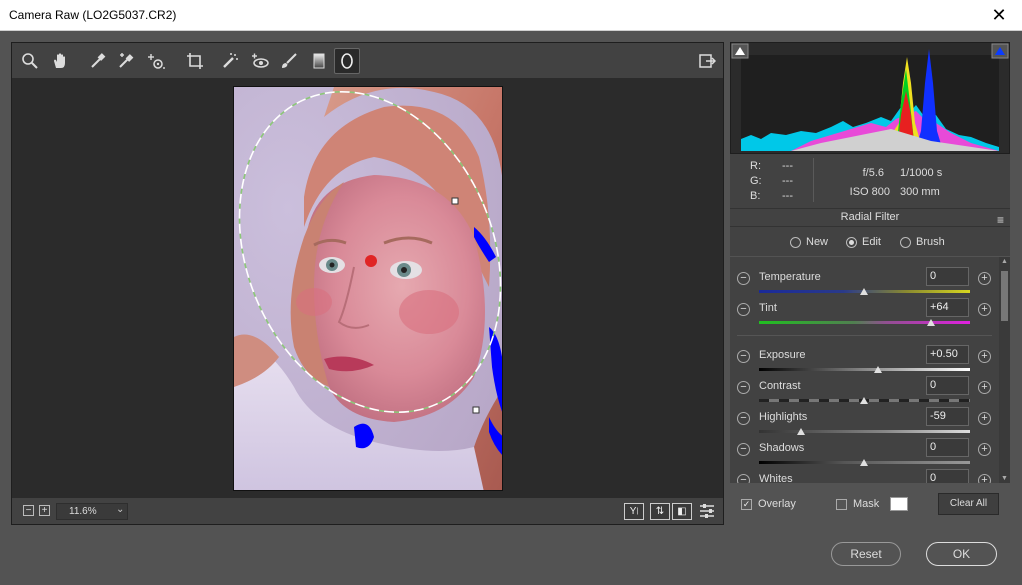 The width and height of the screenshot is (1022, 585). I want to click on spot-removal-tool-icon, so click(230, 61).